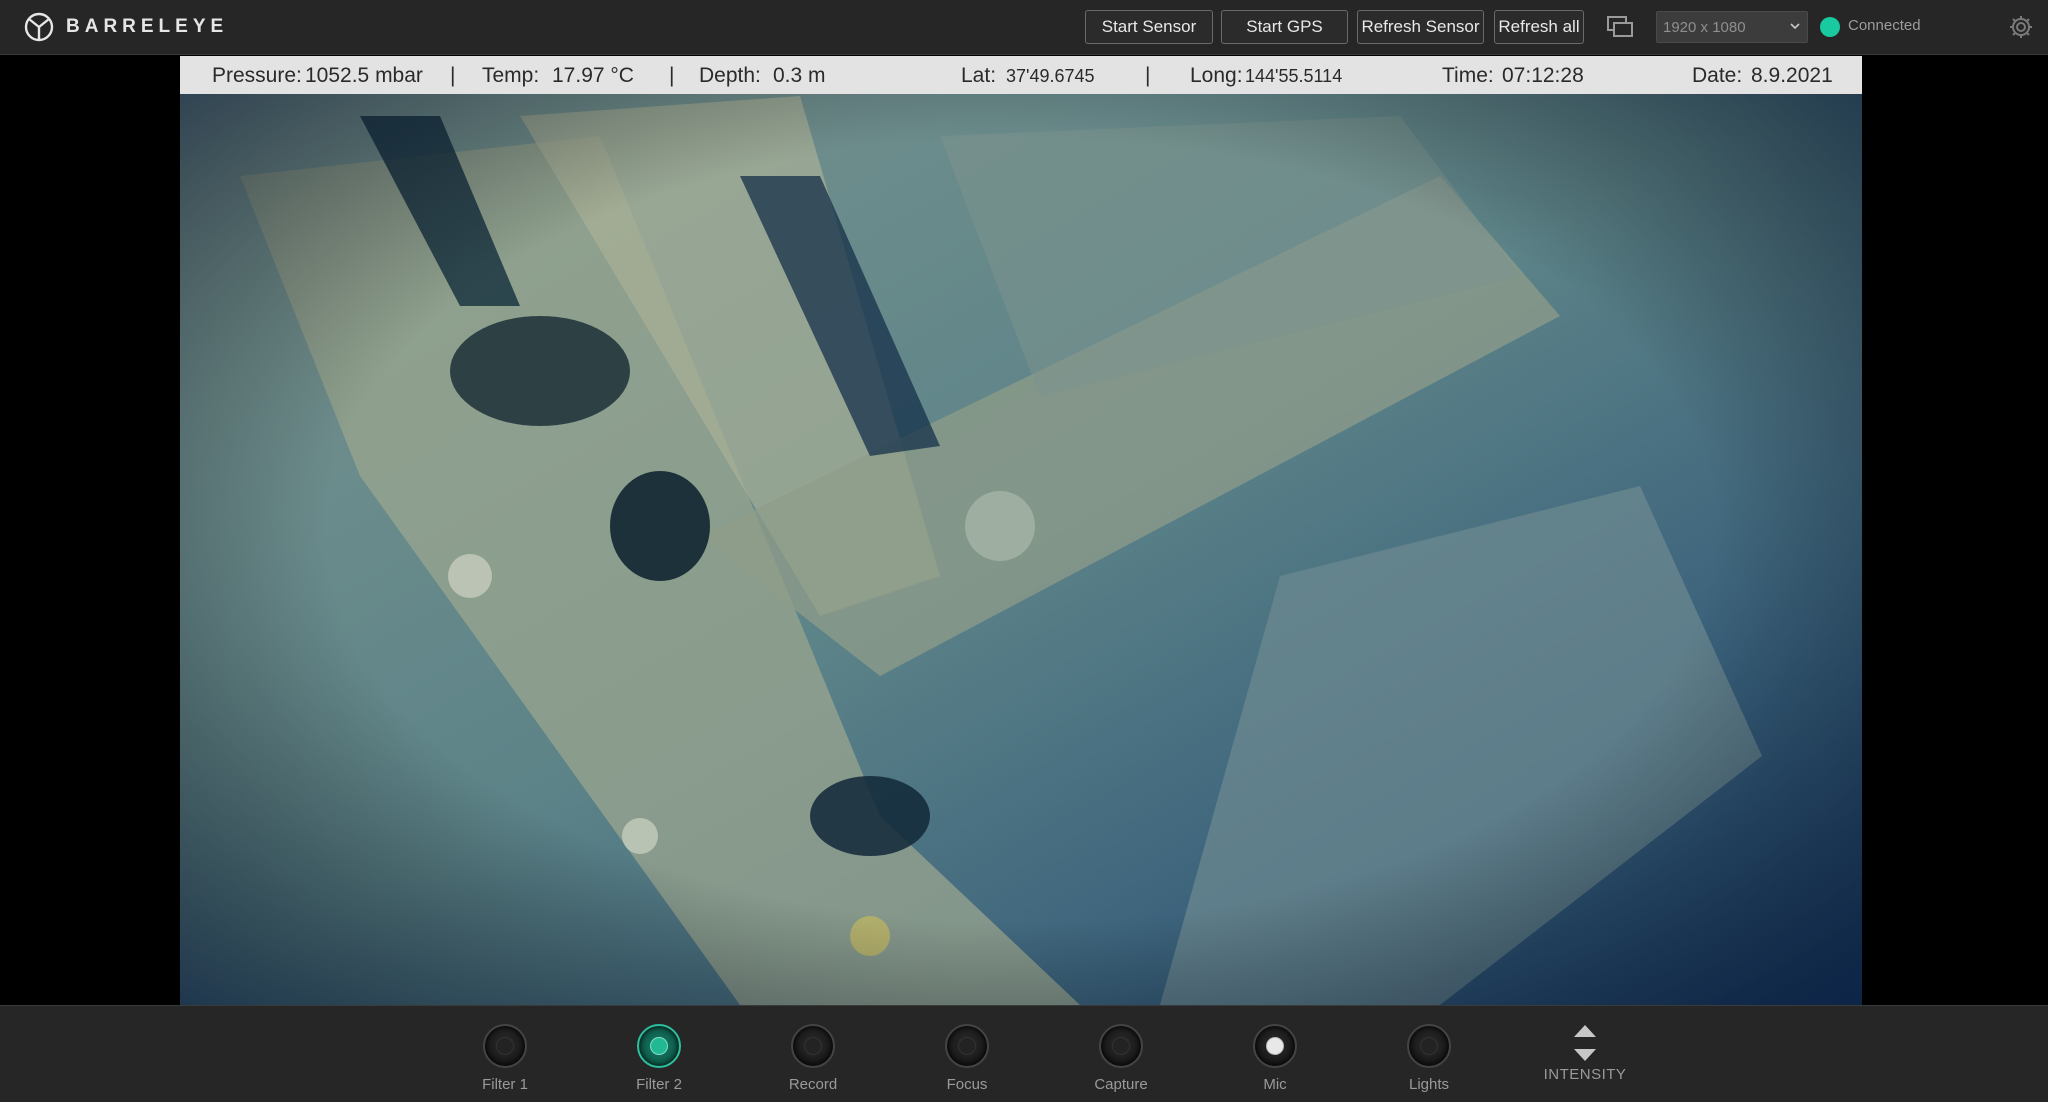 This screenshot has width=2048, height=1102. I want to click on control-label: Focus, so click(967, 1084).